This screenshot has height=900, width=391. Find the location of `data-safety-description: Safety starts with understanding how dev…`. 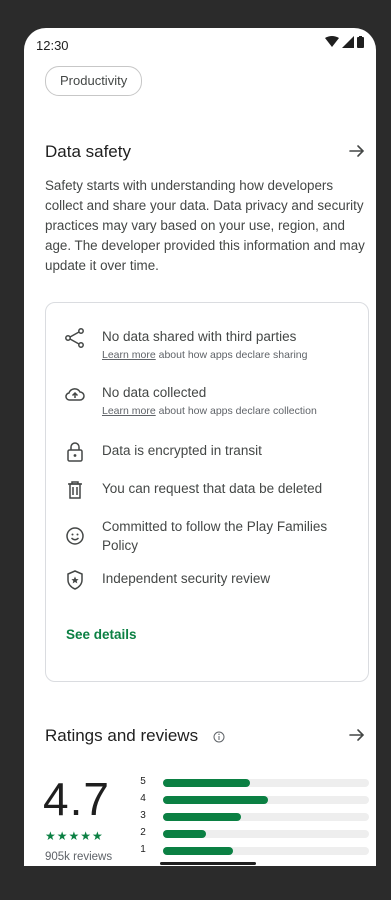

data-safety-description: Safety starts with understanding how dev… is located at coordinates (205, 225).